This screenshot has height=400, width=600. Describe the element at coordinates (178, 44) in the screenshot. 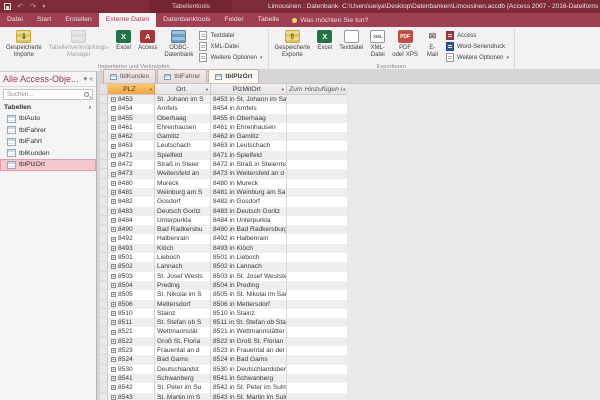

I see `import-odbc-button: ODBC- Datenbank` at that location.